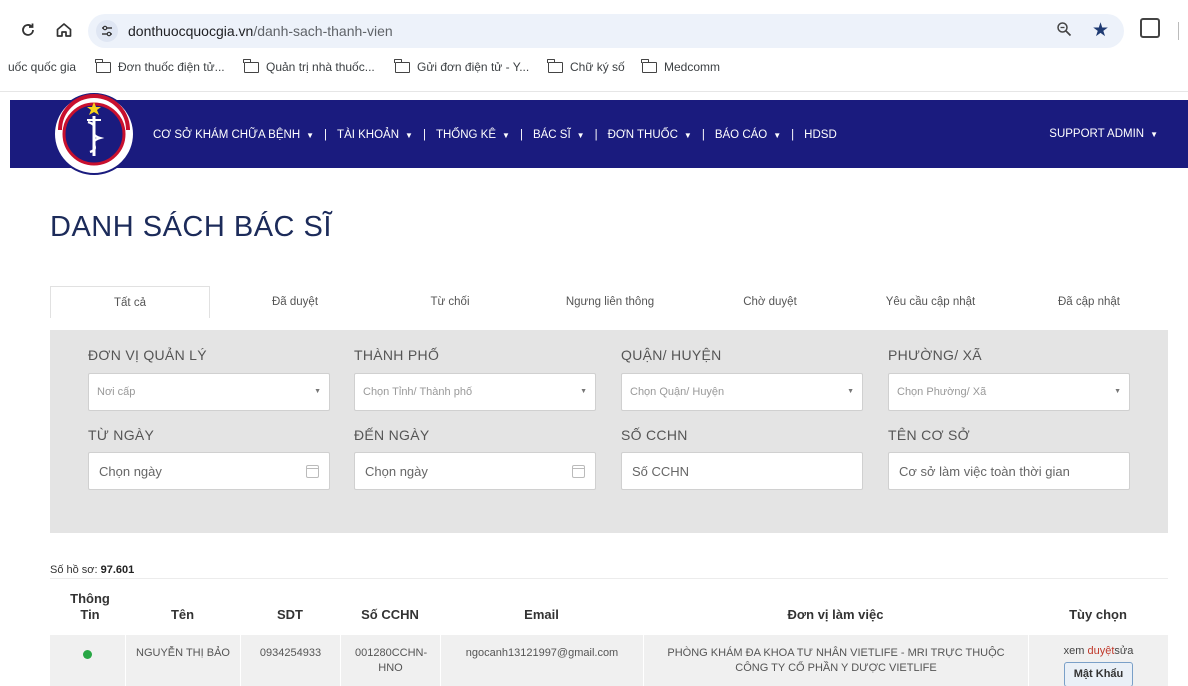 This screenshot has width=1188, height=686. What do you see at coordinates (1009, 392) in the screenshot?
I see `phuong-xa-select: Chọn Phường/ Xã ▼` at bounding box center [1009, 392].